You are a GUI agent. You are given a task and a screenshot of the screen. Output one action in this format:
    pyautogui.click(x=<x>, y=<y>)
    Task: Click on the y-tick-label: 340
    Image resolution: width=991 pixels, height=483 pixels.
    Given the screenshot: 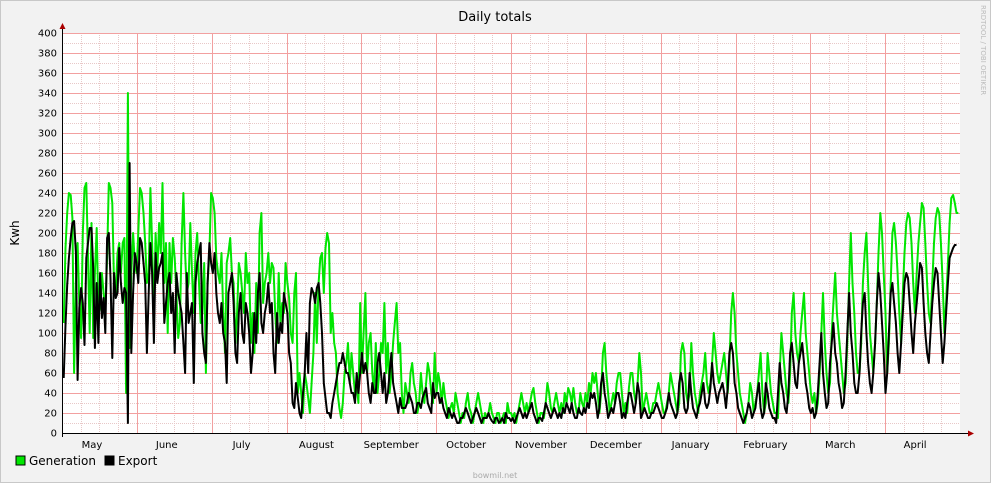 What is the action you would take?
    pyautogui.click(x=47, y=94)
    